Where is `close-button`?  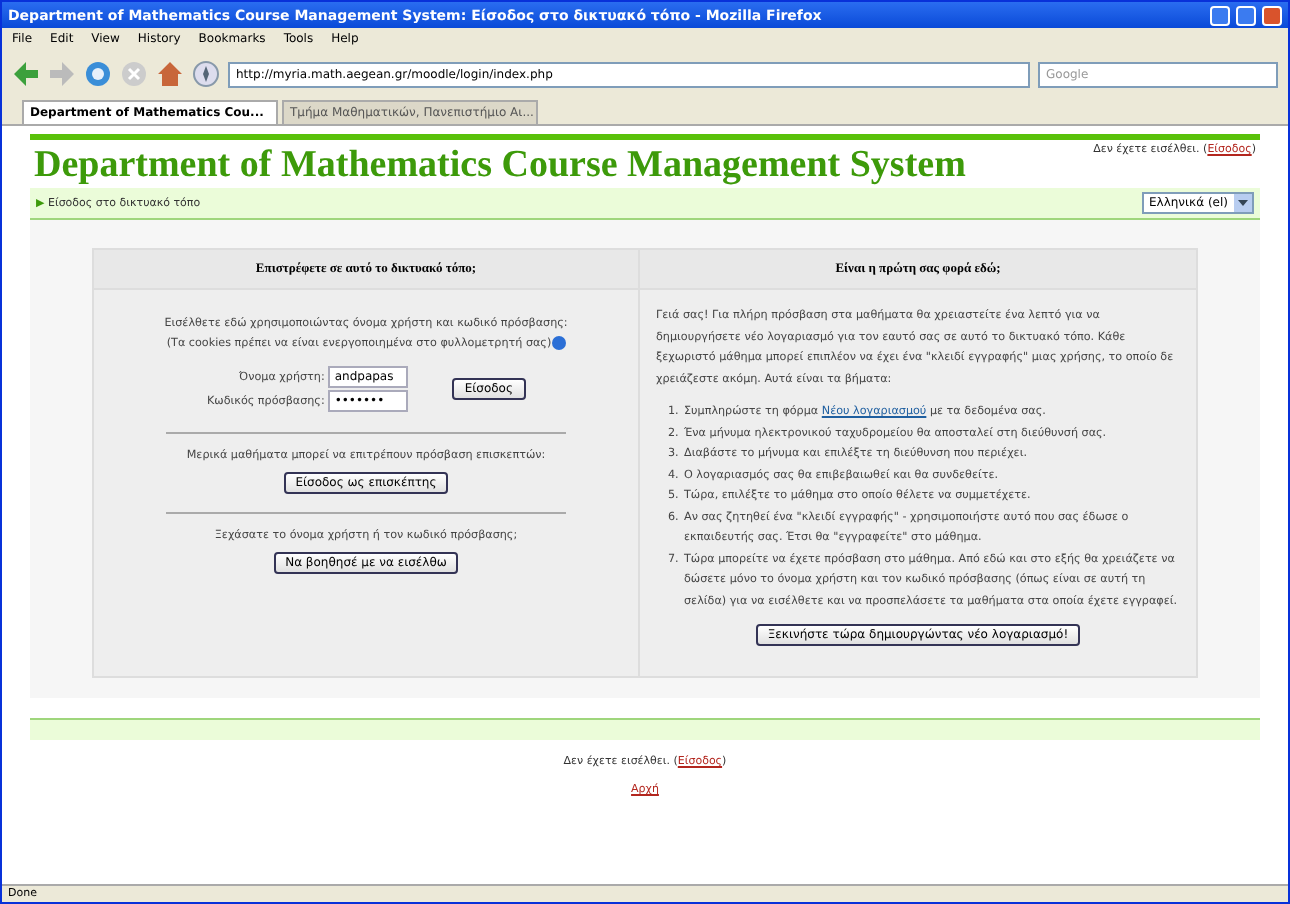 close-button is located at coordinates (1272, 15).